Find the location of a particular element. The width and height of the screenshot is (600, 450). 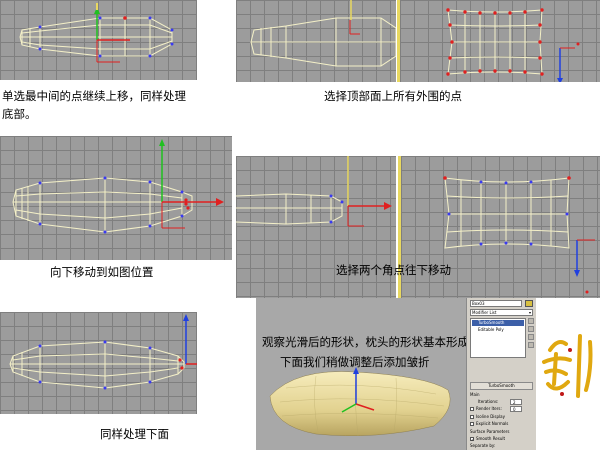

stack-item-turbosmooth: TurboSmooth is located at coordinates (498, 323).